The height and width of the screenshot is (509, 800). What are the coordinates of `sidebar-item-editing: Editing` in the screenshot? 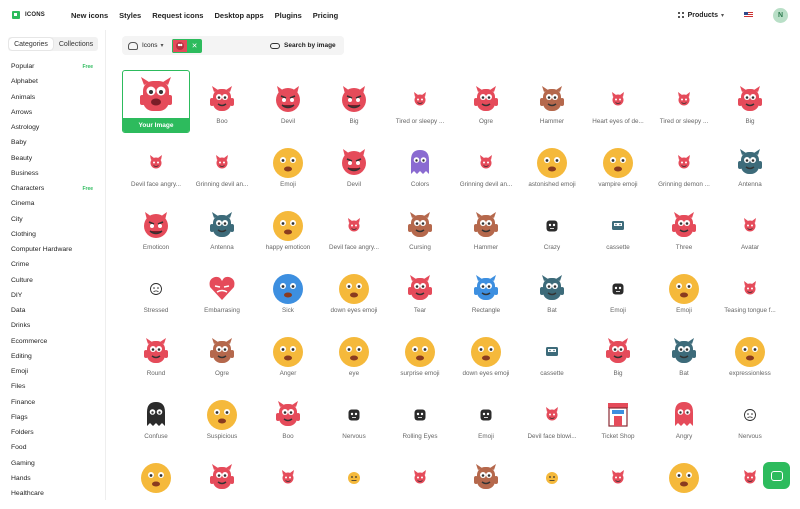 It's located at (52, 356).